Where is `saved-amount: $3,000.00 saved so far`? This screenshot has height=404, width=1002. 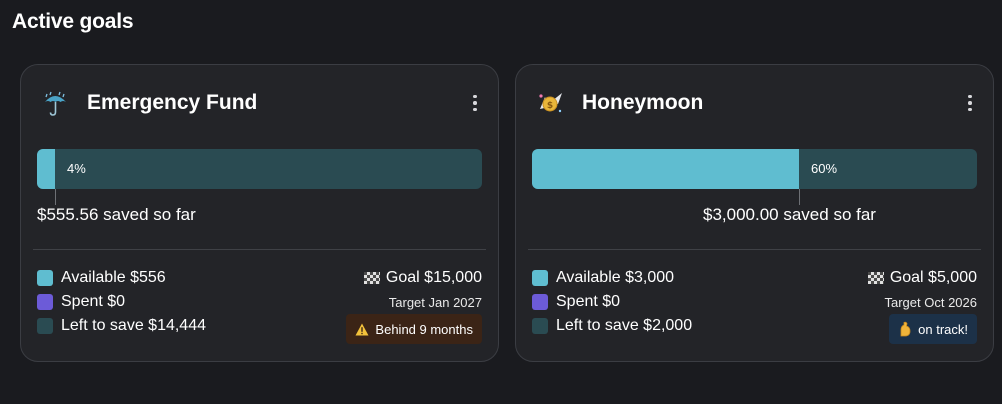
saved-amount: $3,000.00 saved so far is located at coordinates (789, 214).